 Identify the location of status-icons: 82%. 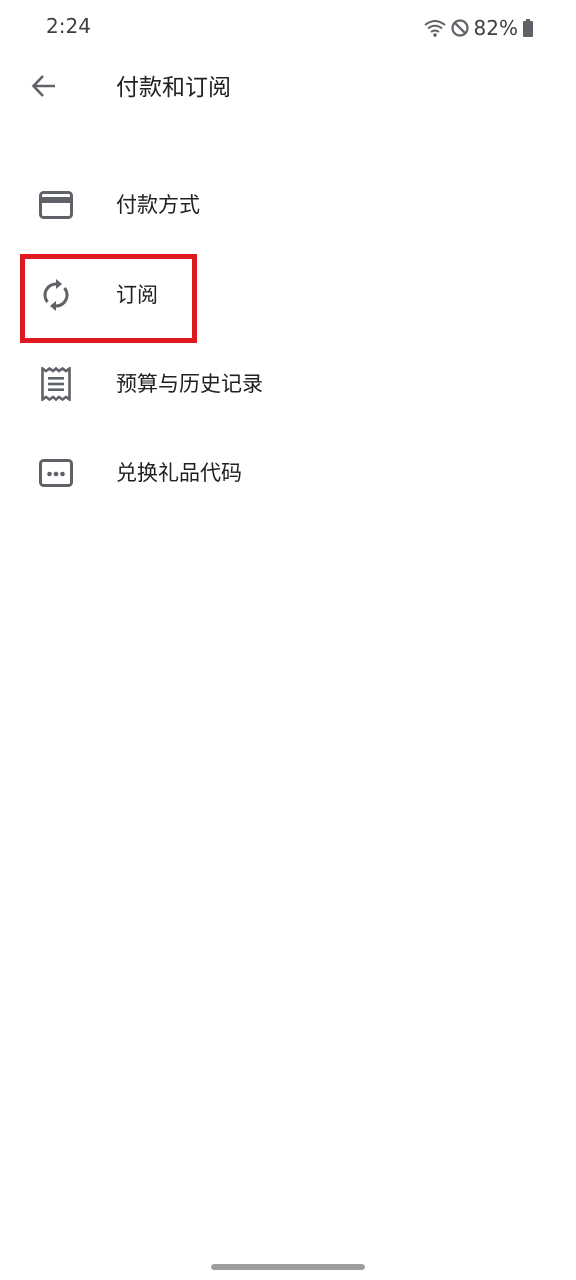
(478, 28).